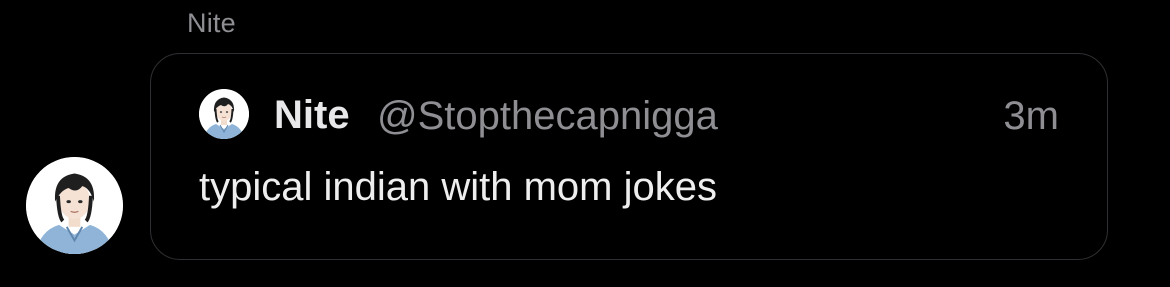 The height and width of the screenshot is (287, 1170). I want to click on quote-author-handle: @Stopthecapnigga, so click(547, 116).